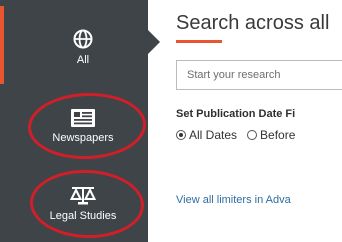  What do you see at coordinates (278, 135) in the screenshot?
I see `radio-label: Before` at bounding box center [278, 135].